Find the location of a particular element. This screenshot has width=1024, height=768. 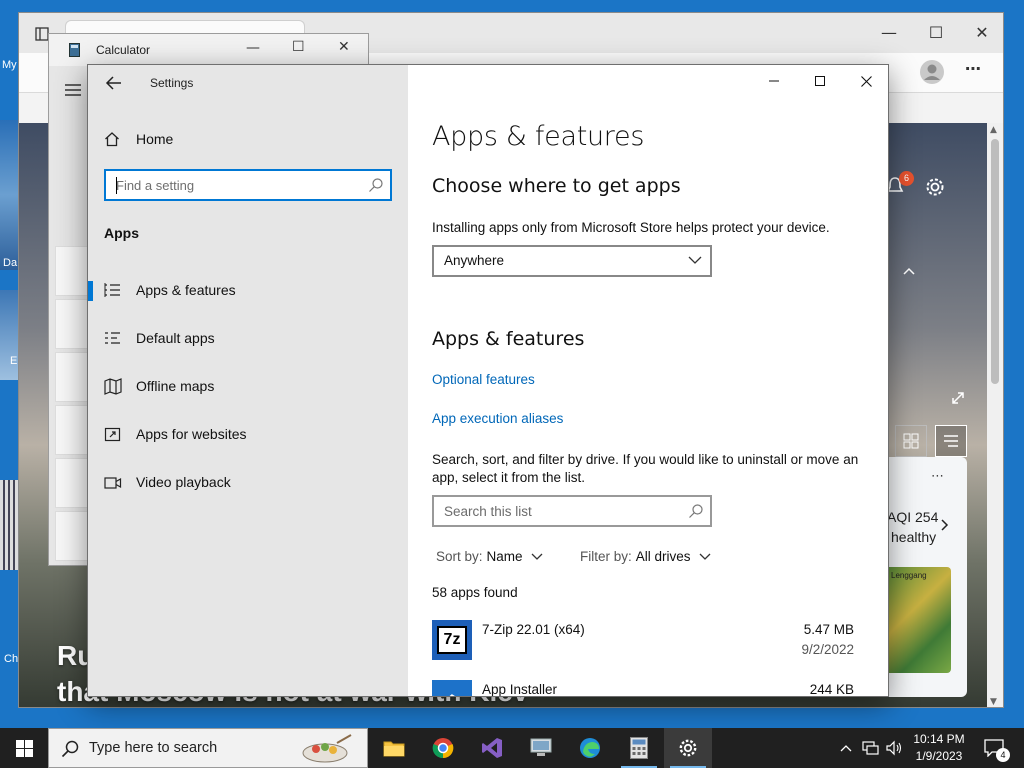

maximize-icon is located at coordinates (820, 81).